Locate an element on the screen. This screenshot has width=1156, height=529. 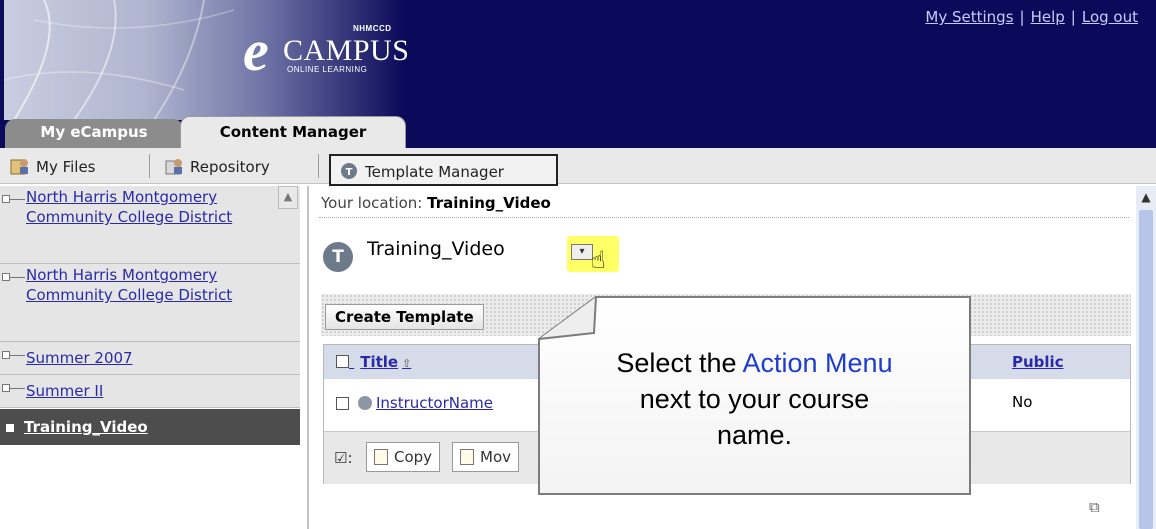
callout-highlight: Action Menu is located at coordinates (817, 363).